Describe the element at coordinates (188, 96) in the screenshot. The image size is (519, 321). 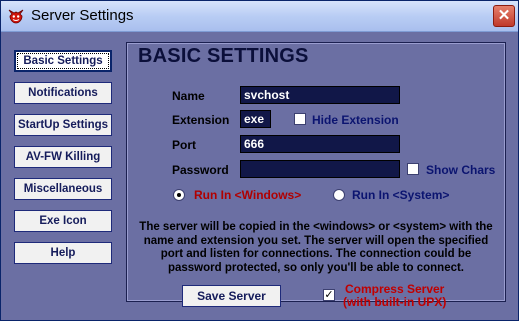
I see `name-label: Name` at that location.